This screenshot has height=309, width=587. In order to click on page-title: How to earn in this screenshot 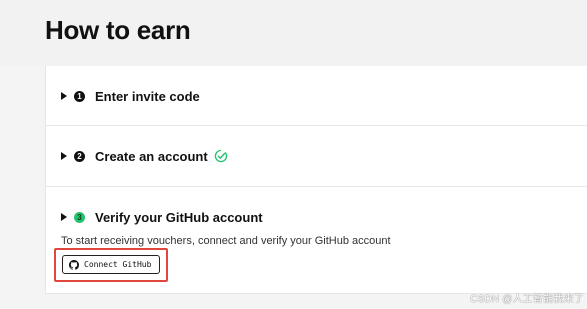, I will do `click(118, 30)`.